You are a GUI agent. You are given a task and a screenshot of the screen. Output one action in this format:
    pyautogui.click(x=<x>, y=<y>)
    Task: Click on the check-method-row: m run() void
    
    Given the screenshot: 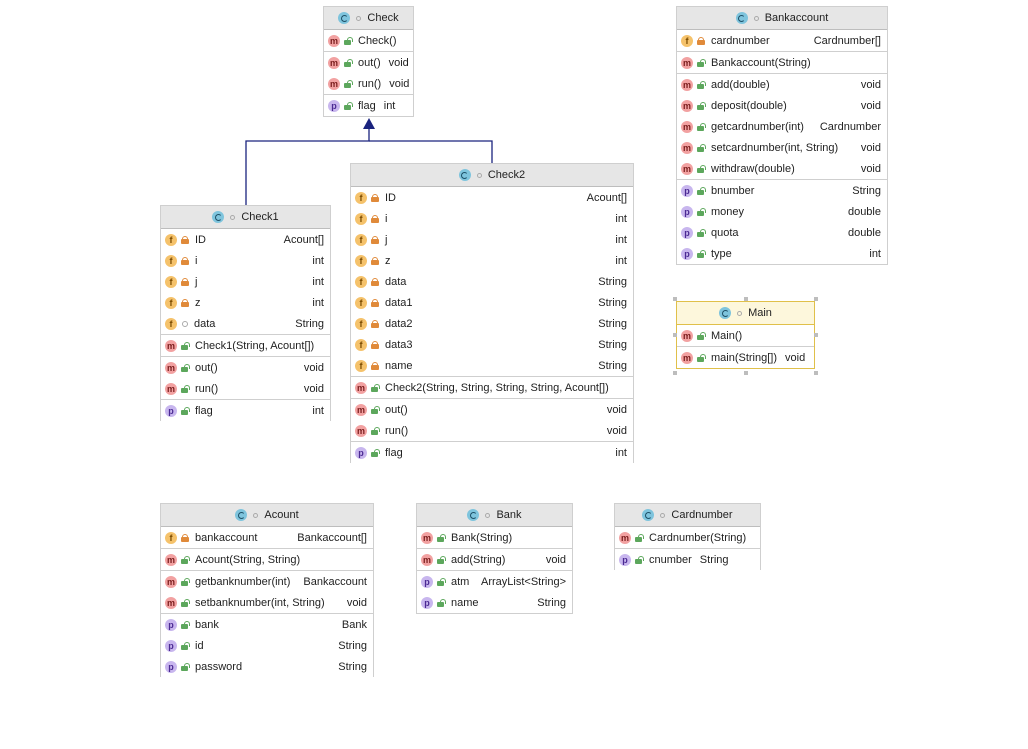 What is the action you would take?
    pyautogui.click(x=368, y=83)
    